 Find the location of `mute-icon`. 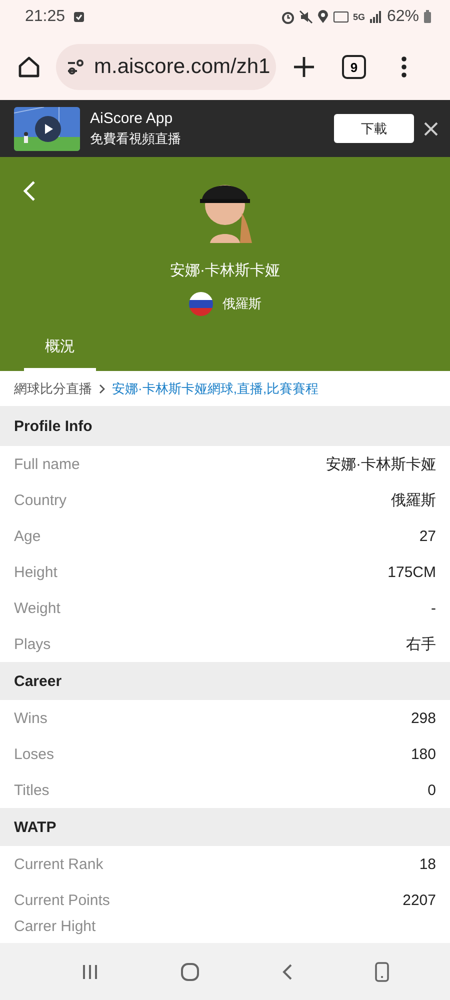

mute-icon is located at coordinates (305, 17).